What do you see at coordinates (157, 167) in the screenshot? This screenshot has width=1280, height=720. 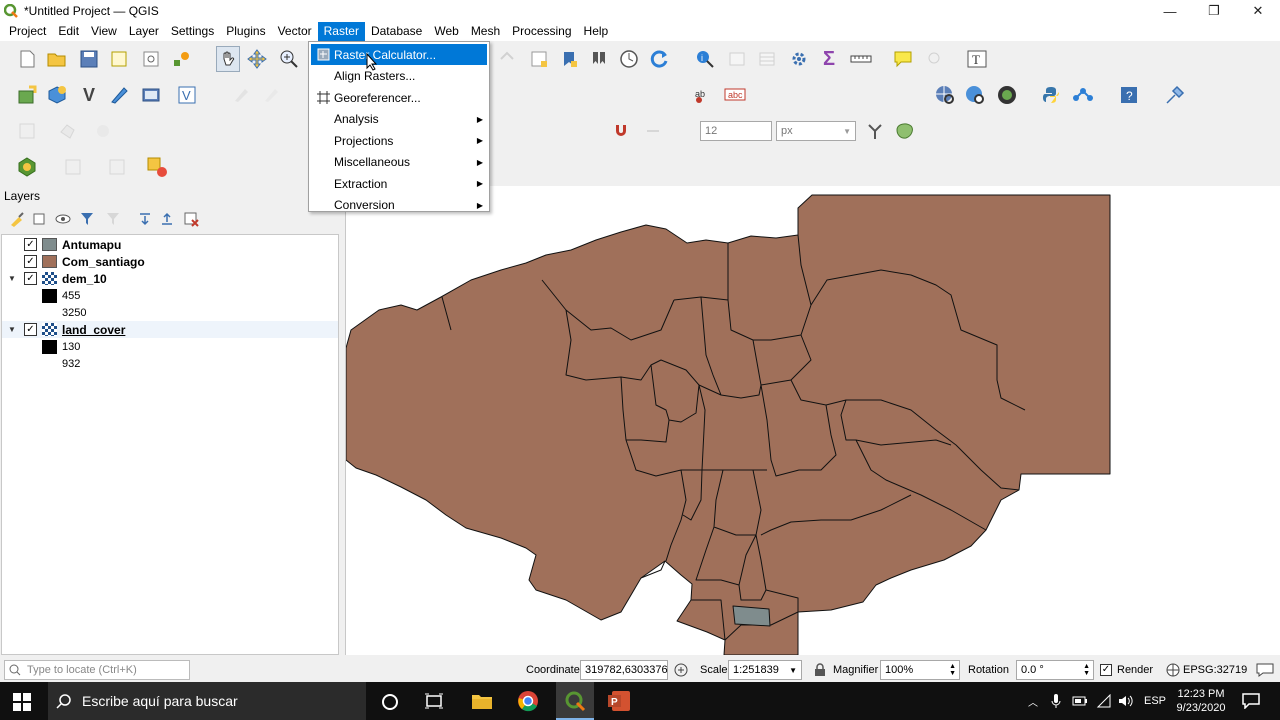 I see `deselect-all-icon` at bounding box center [157, 167].